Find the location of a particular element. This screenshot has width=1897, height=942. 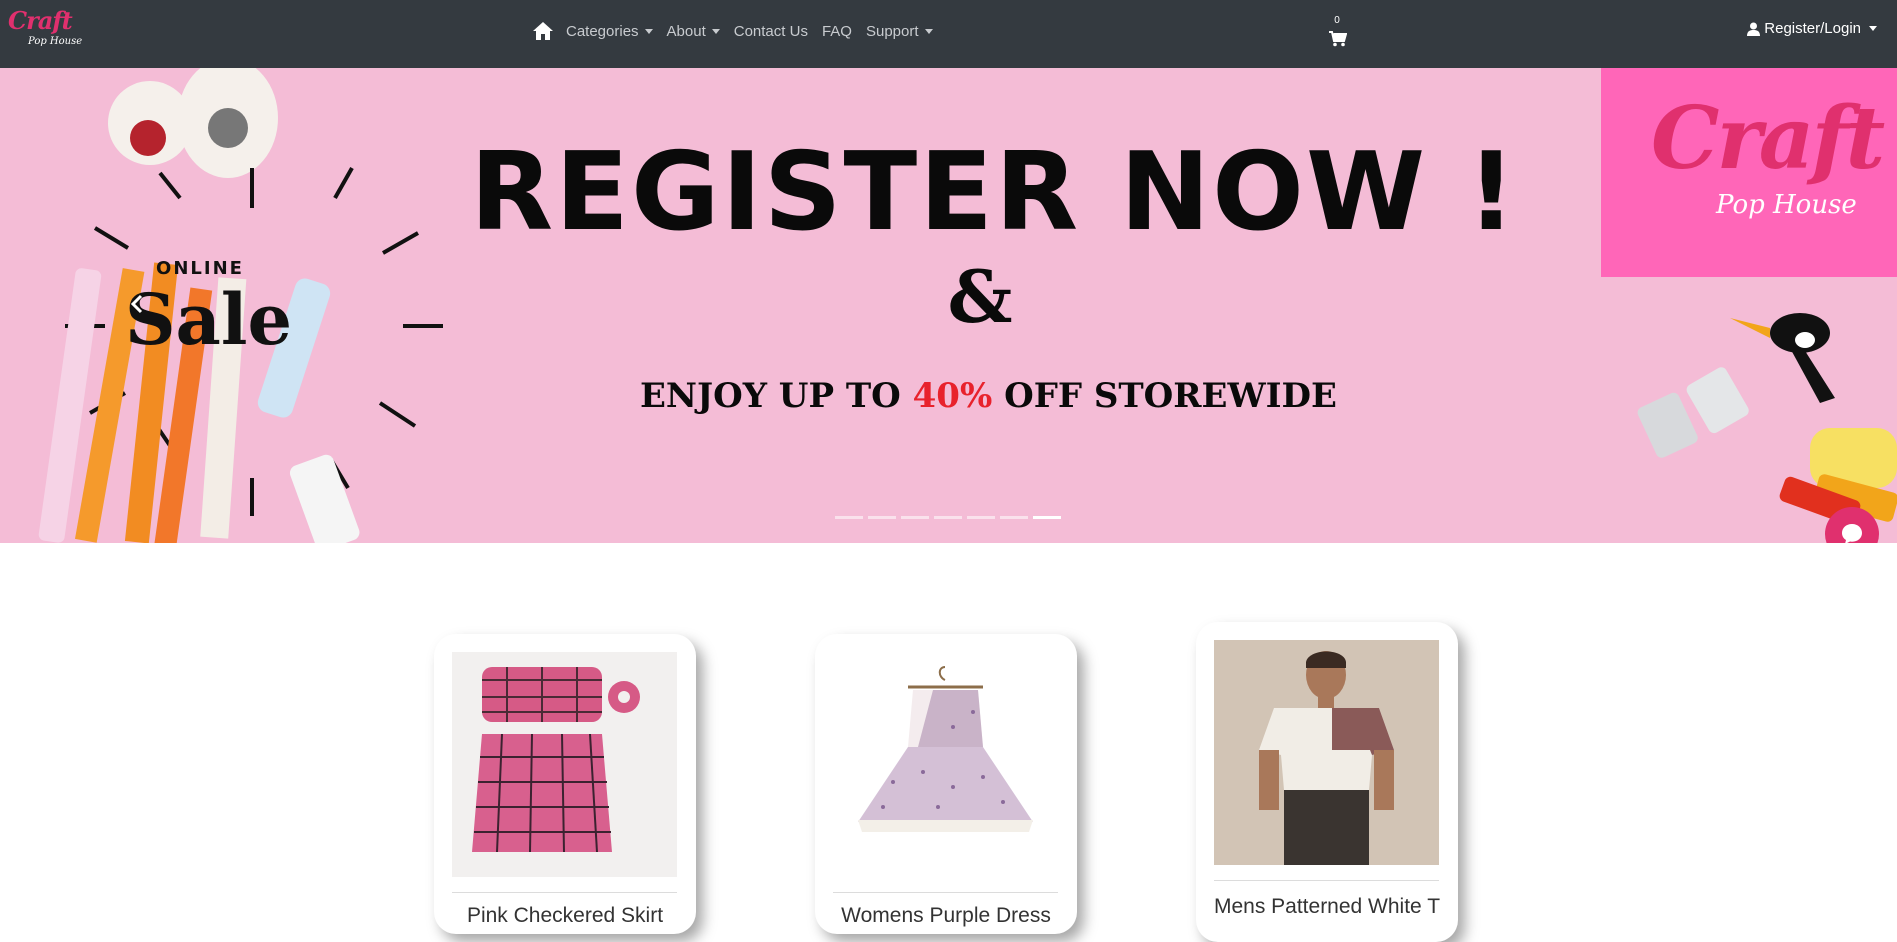

user-icon is located at coordinates (1754, 29).